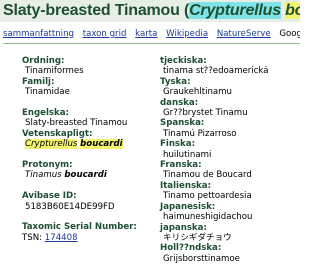 This screenshot has width=320, height=264. I want to click on lang-label-tjeckiska: tjeckiska:, so click(183, 61).